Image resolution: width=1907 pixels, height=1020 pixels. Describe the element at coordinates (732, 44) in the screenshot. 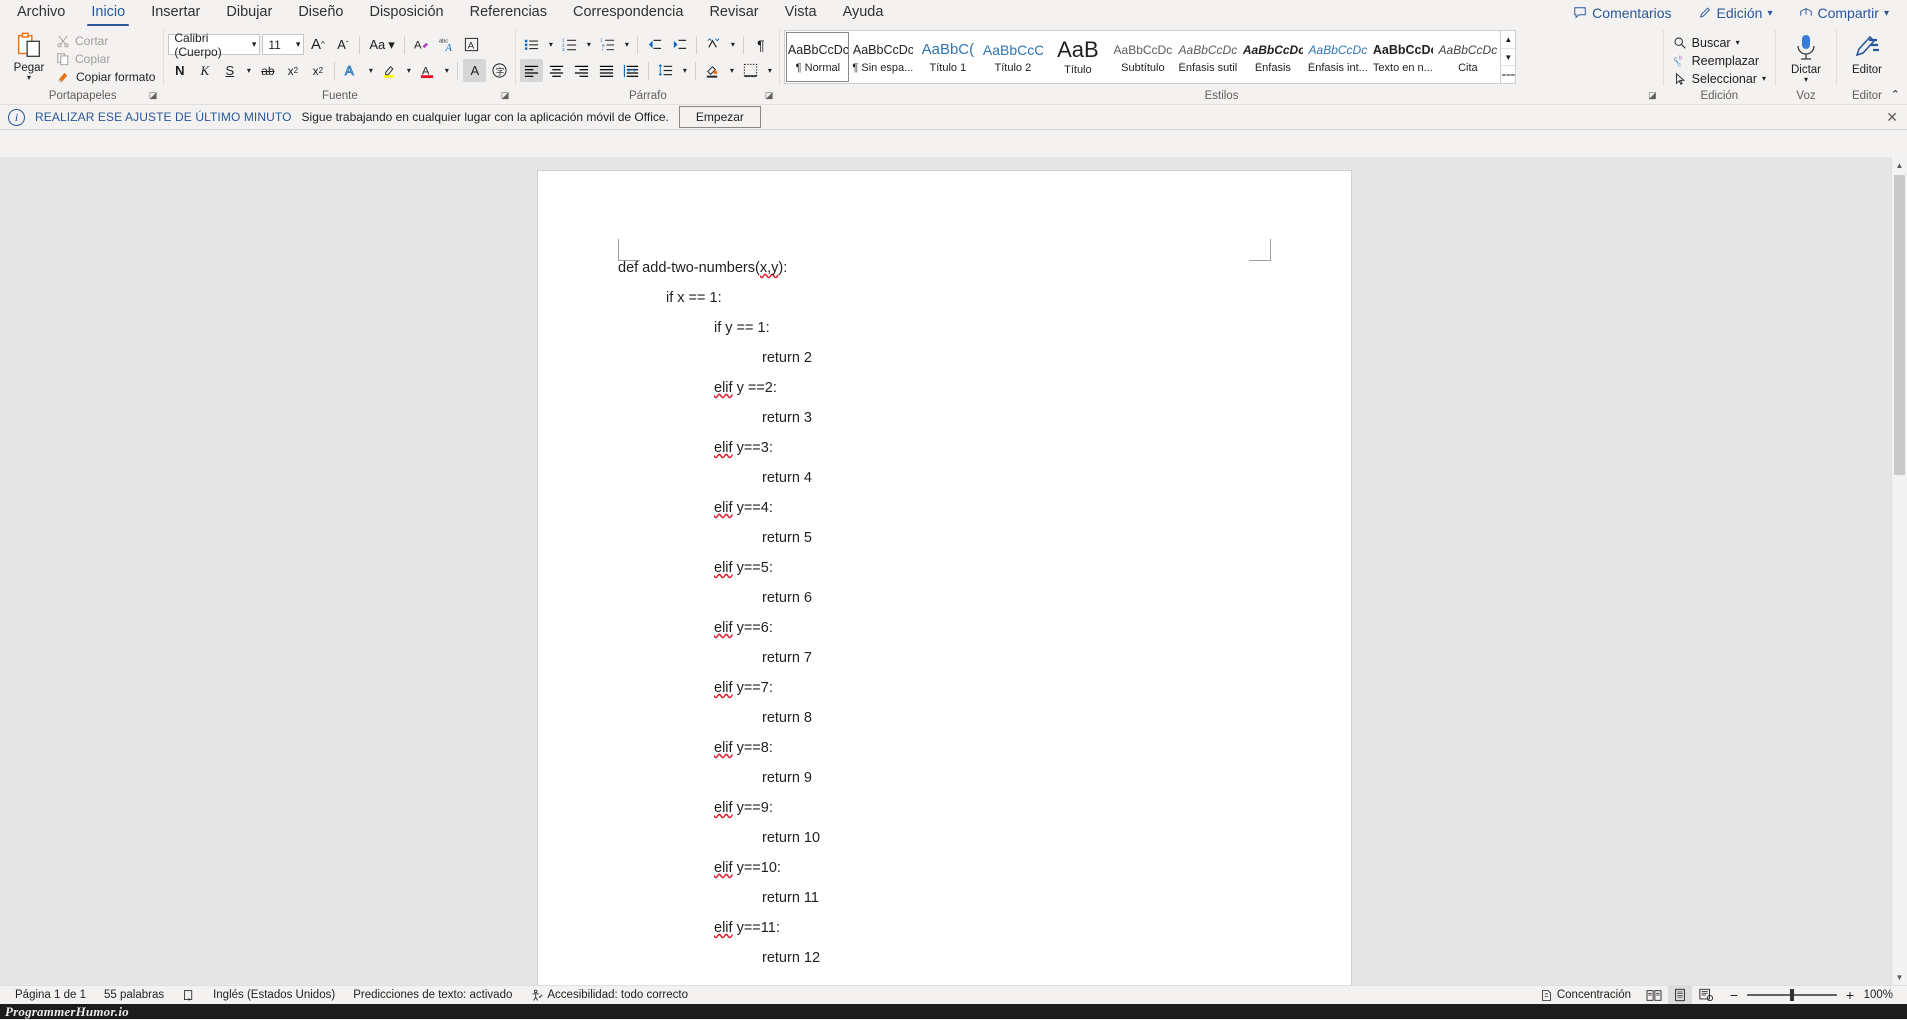

I see `sort-dropdown-icon: ▾` at that location.